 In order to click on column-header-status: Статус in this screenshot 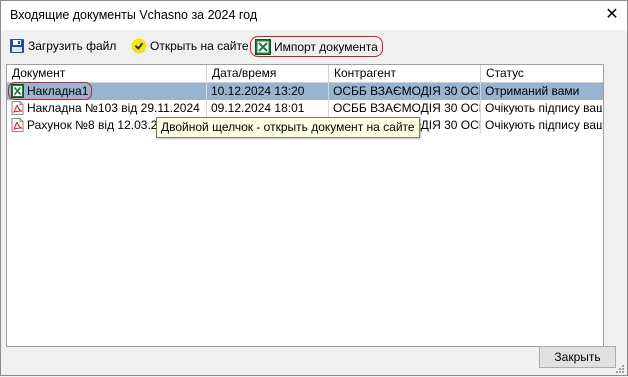, I will do `click(542, 73)`.